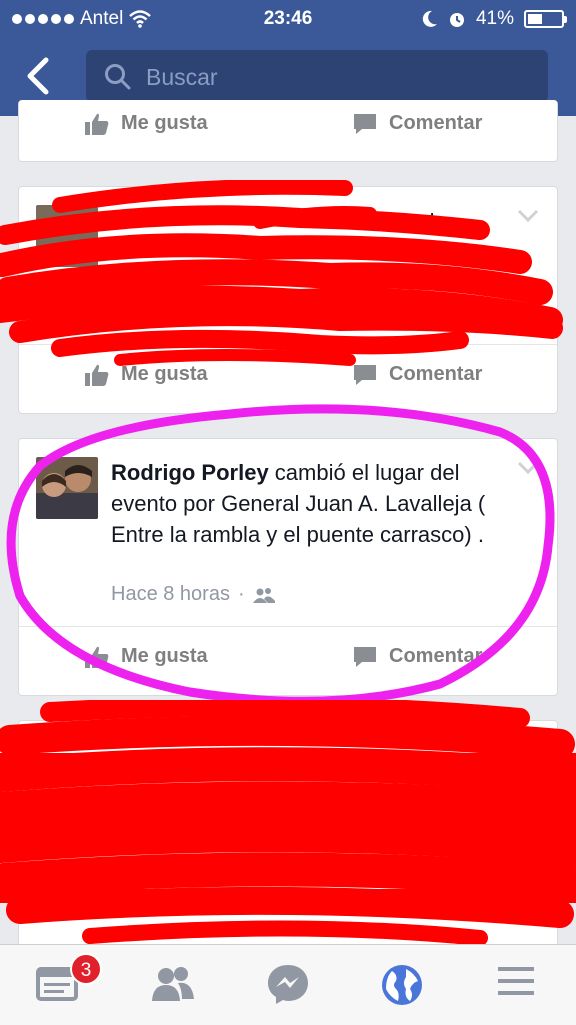  I want to click on like-label: Me gusta, so click(164, 123).